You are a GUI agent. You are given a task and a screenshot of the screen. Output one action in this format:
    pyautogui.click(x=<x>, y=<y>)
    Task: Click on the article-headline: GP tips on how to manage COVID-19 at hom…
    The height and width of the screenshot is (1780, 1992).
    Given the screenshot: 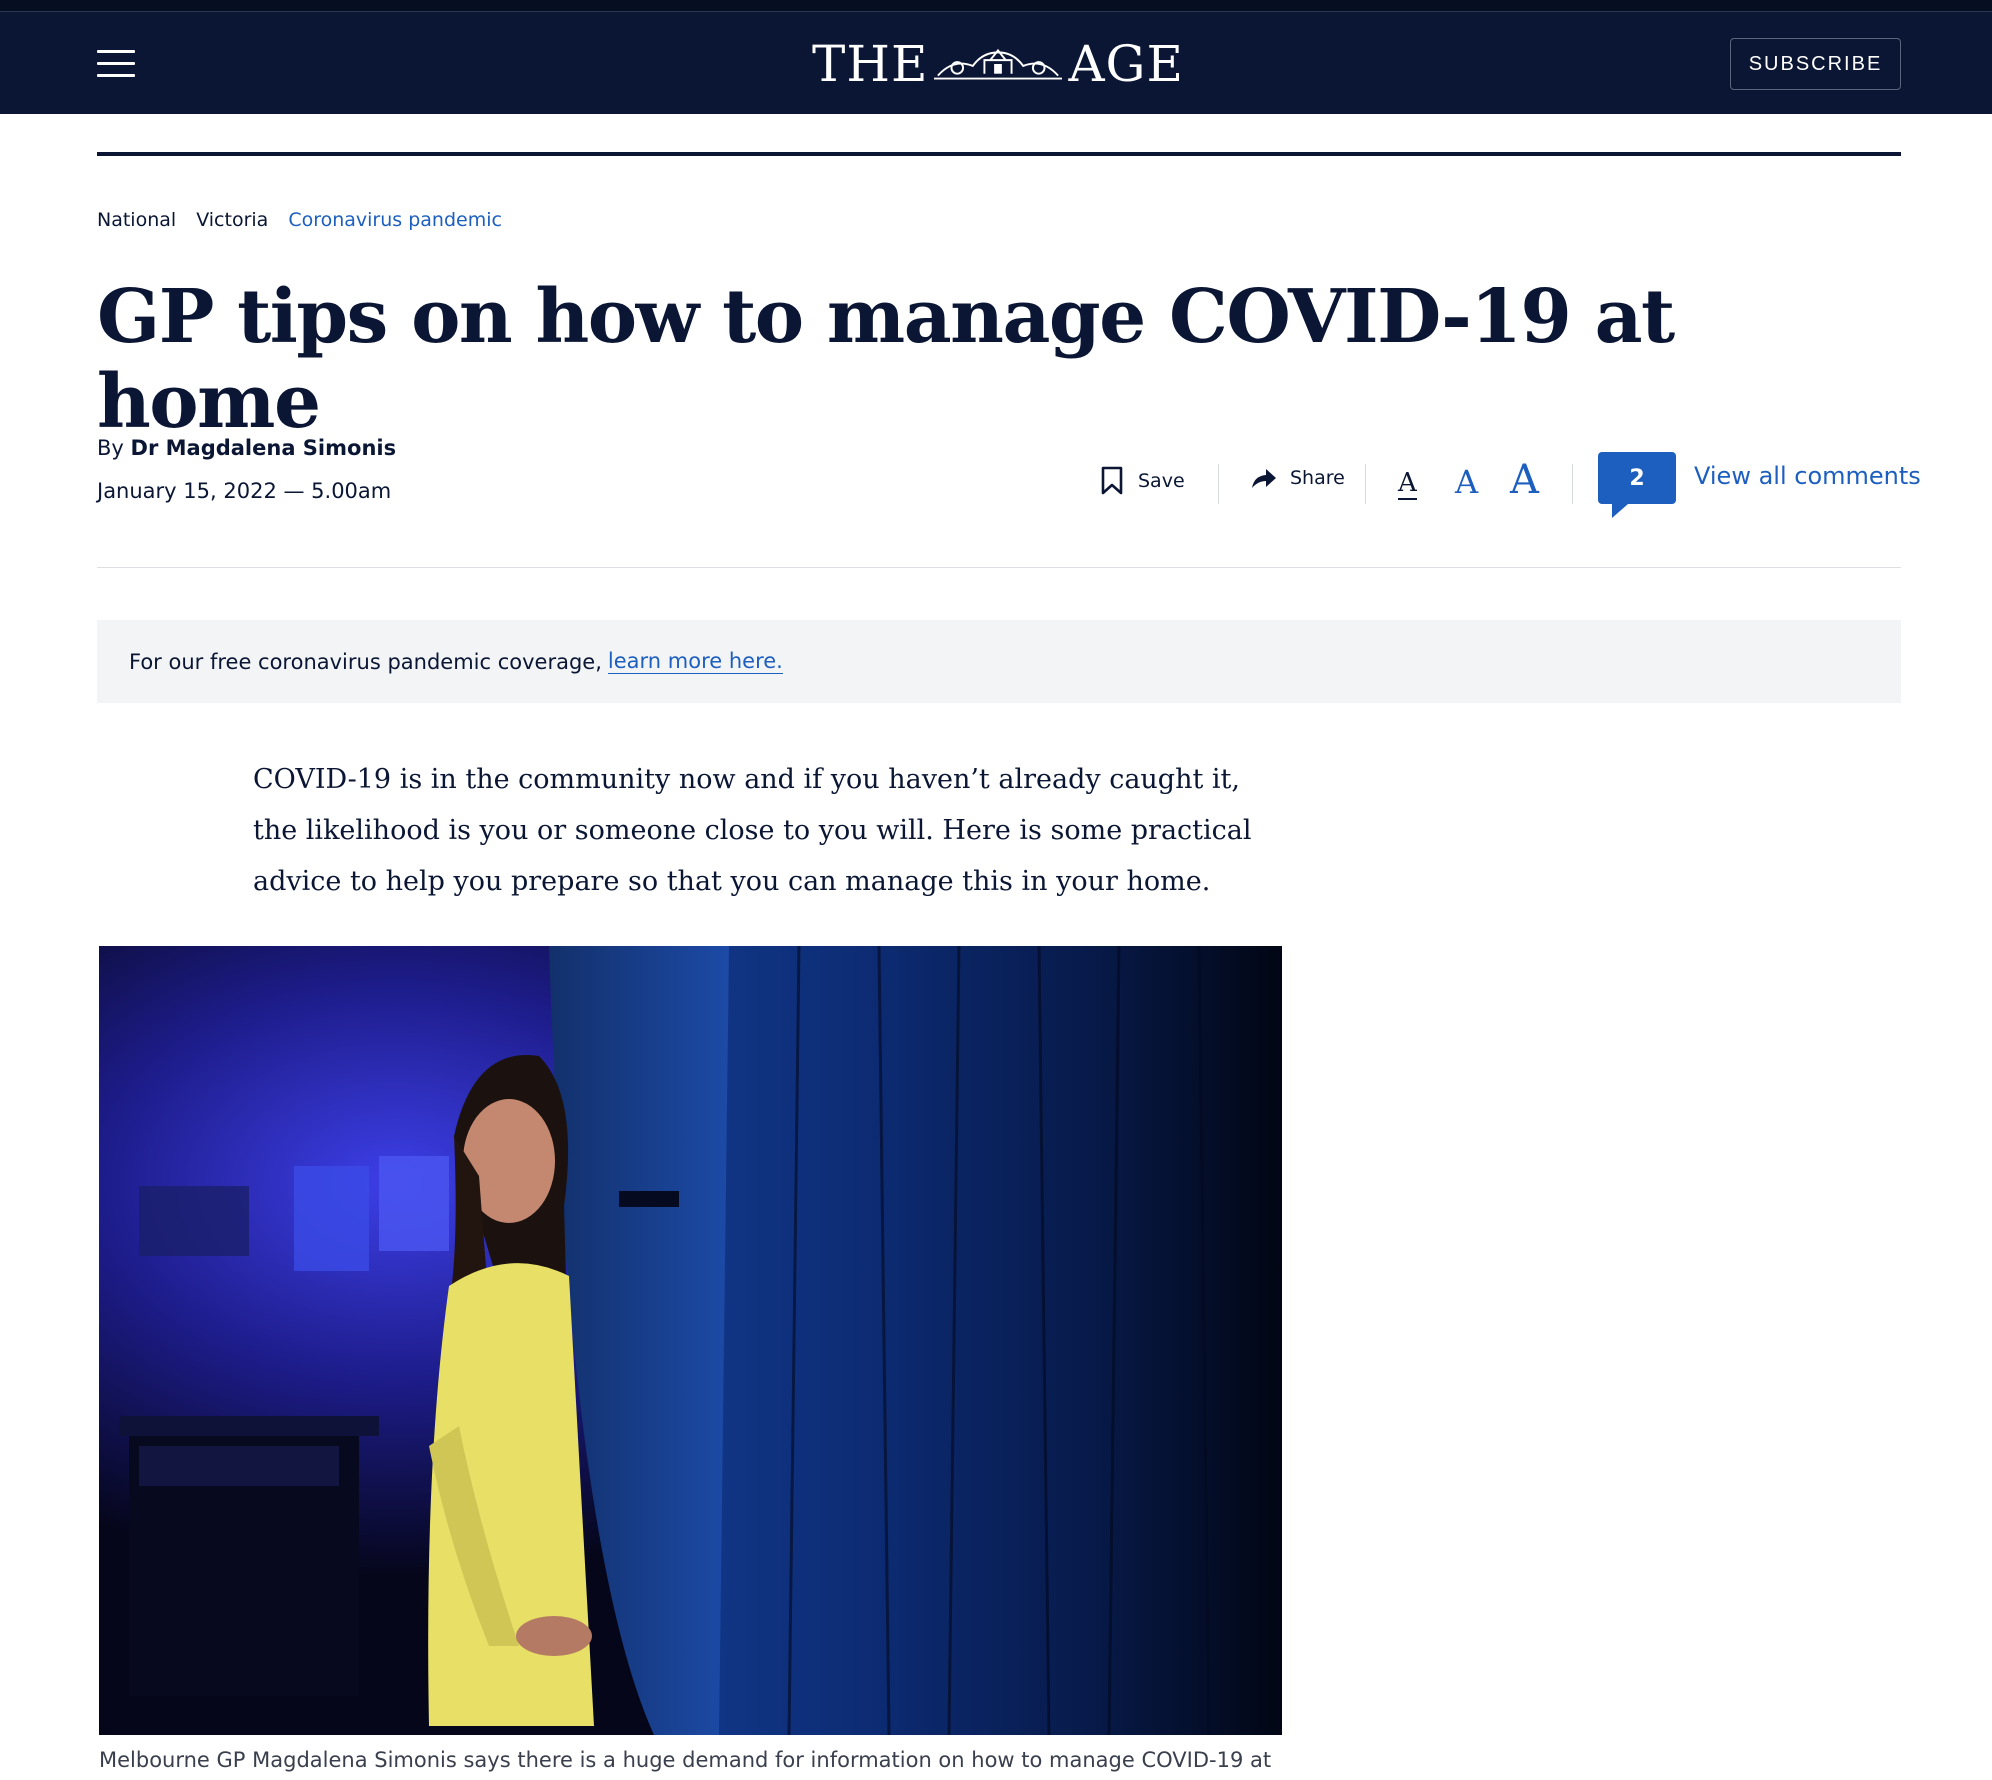 What is the action you would take?
    pyautogui.click(x=886, y=360)
    